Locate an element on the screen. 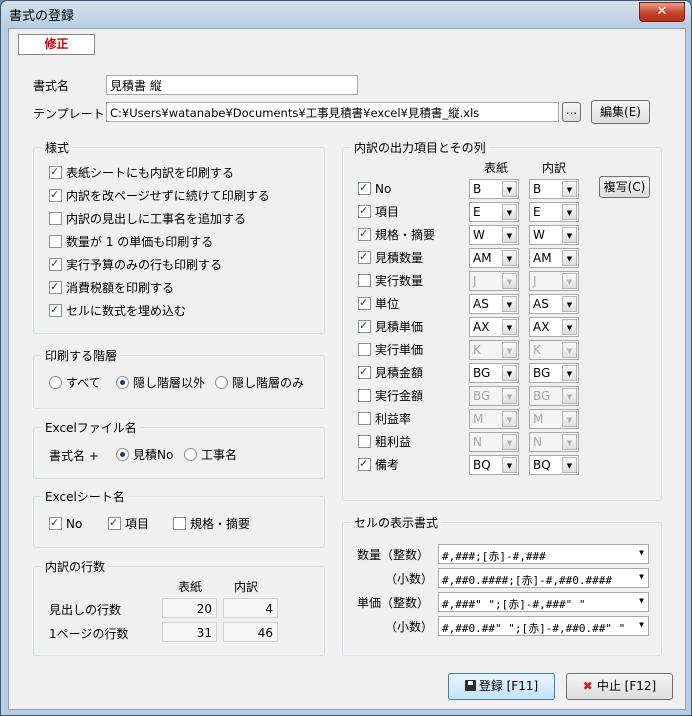  cover-column-select: W ▼ is located at coordinates (494, 235).